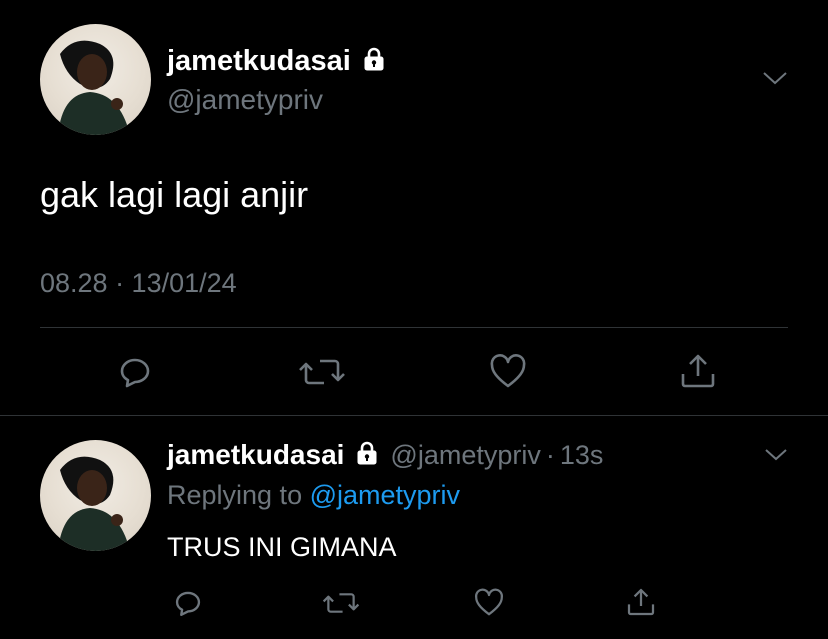 This screenshot has height=639, width=828. I want to click on reply-time: 13s, so click(582, 455).